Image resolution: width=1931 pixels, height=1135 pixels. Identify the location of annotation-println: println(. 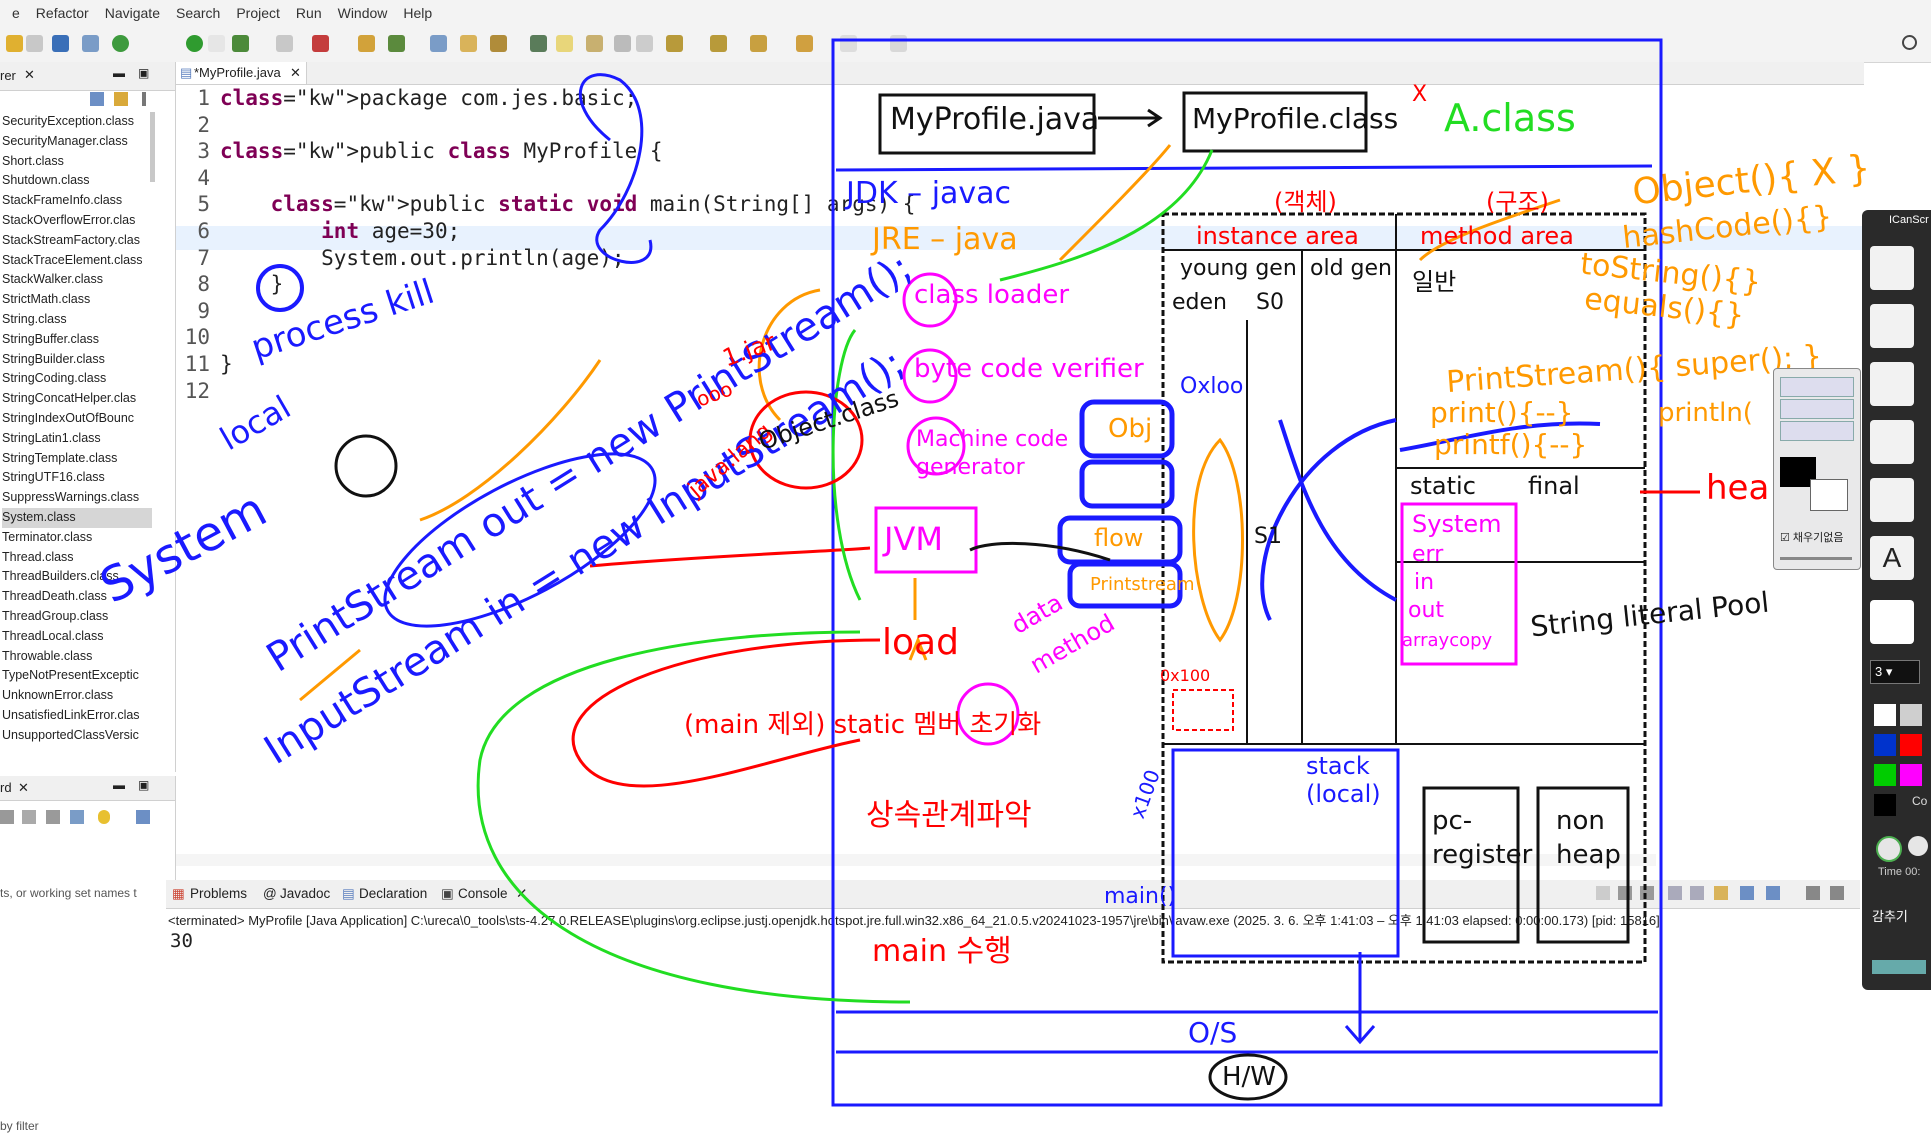
(1705, 413).